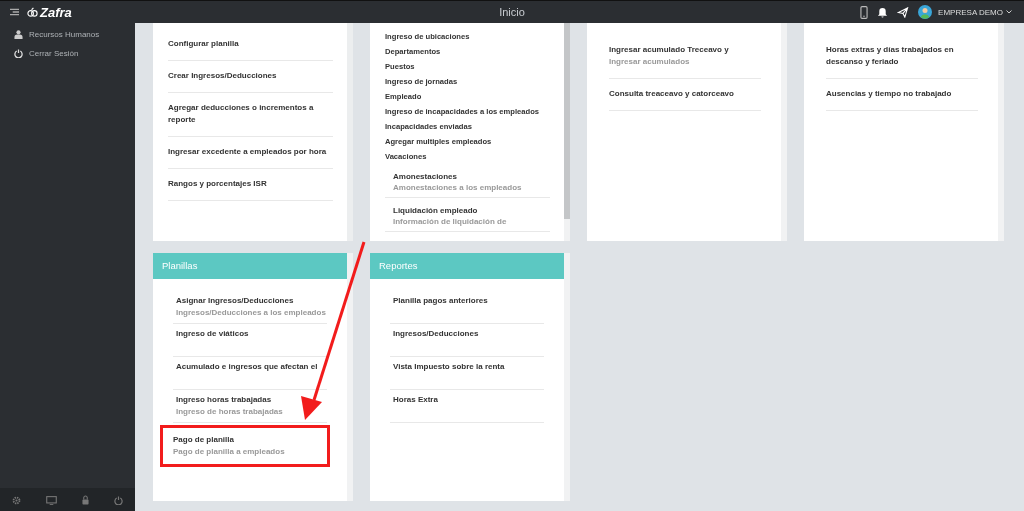  What do you see at coordinates (685, 95) in the screenshot?
I see `menu-item: Consulta treaceavo y catorceavo` at bounding box center [685, 95].